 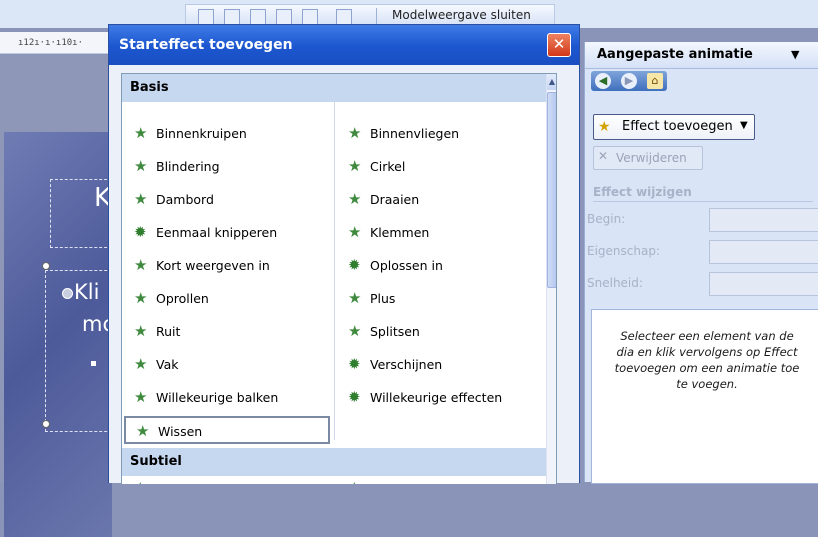 What do you see at coordinates (677, 126) in the screenshot?
I see `add-effect-label: Effect toevoegen` at bounding box center [677, 126].